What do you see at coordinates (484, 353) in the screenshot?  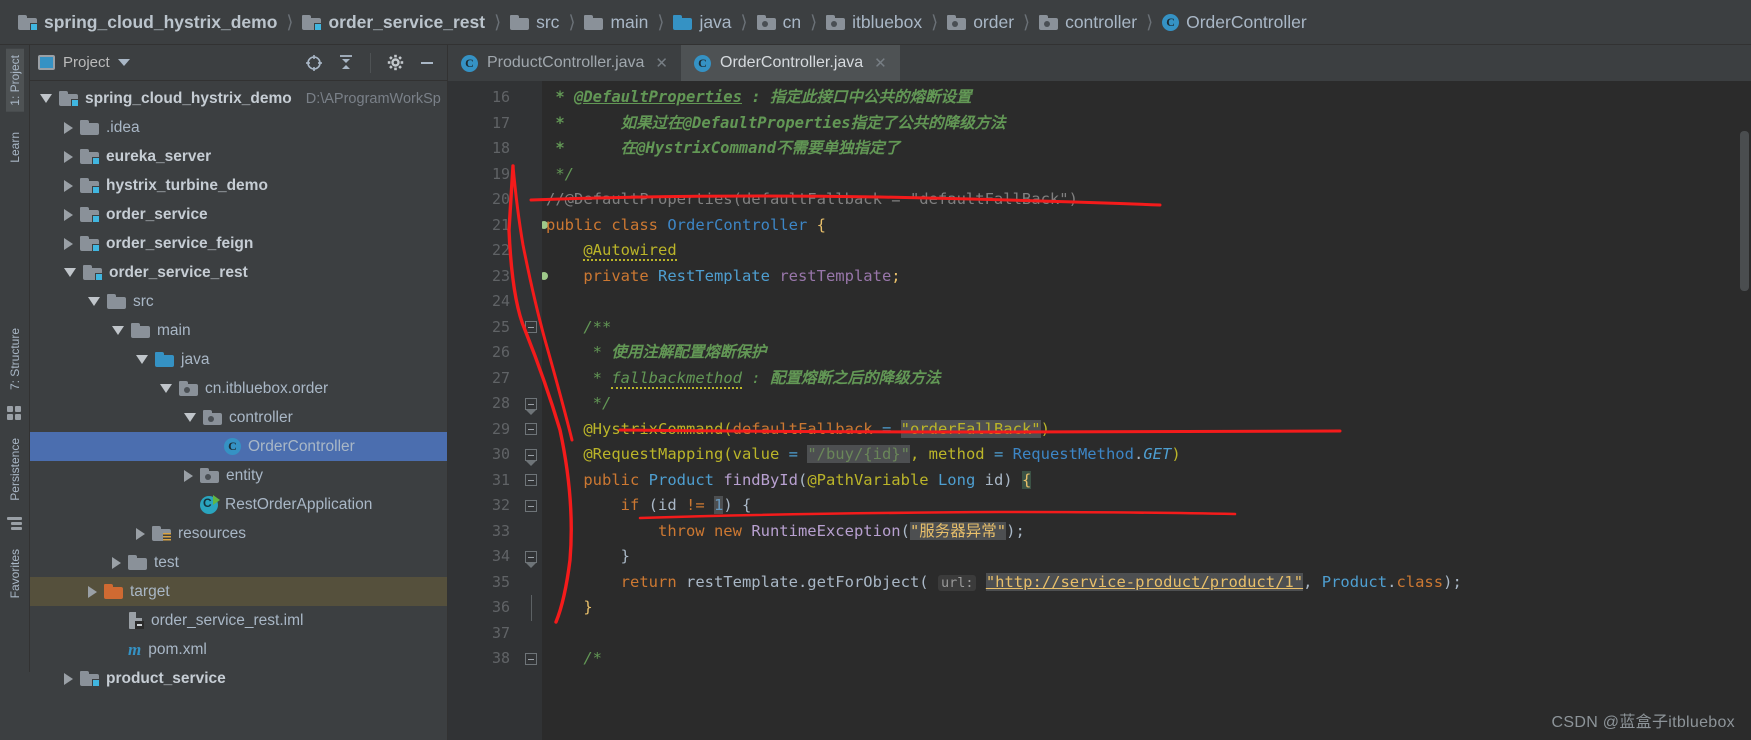 I see `line-number: 26` at bounding box center [484, 353].